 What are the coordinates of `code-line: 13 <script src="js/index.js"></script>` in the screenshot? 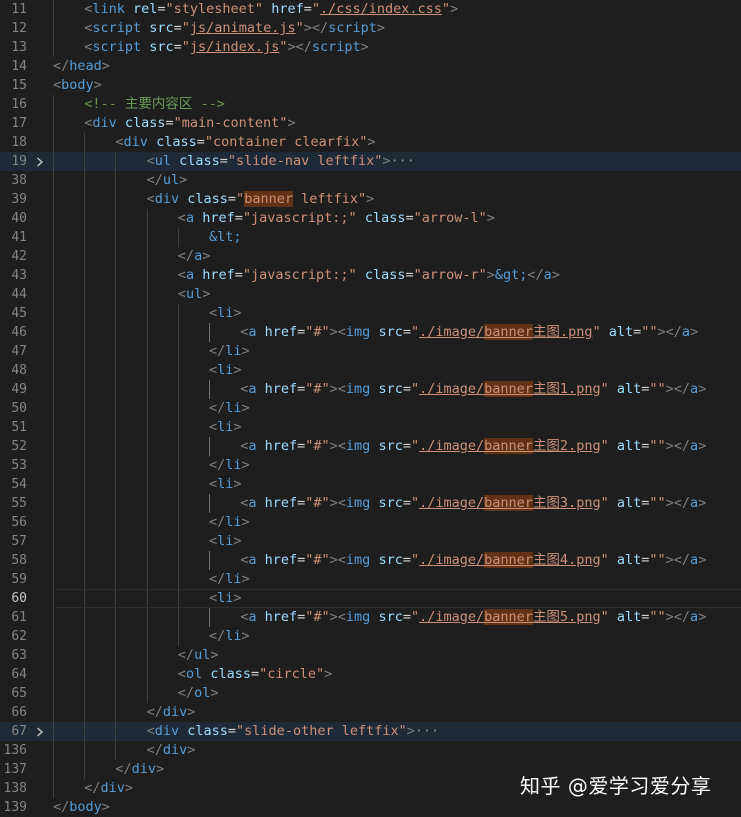 It's located at (370, 47).